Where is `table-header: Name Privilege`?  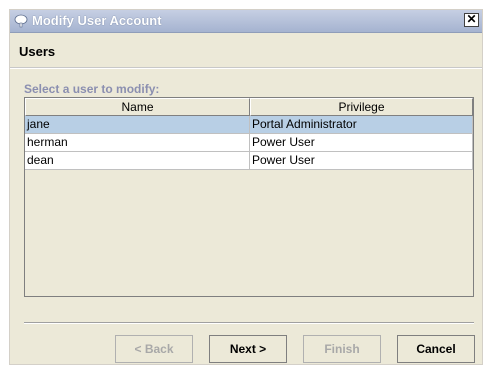 table-header: Name Privilege is located at coordinates (249, 107).